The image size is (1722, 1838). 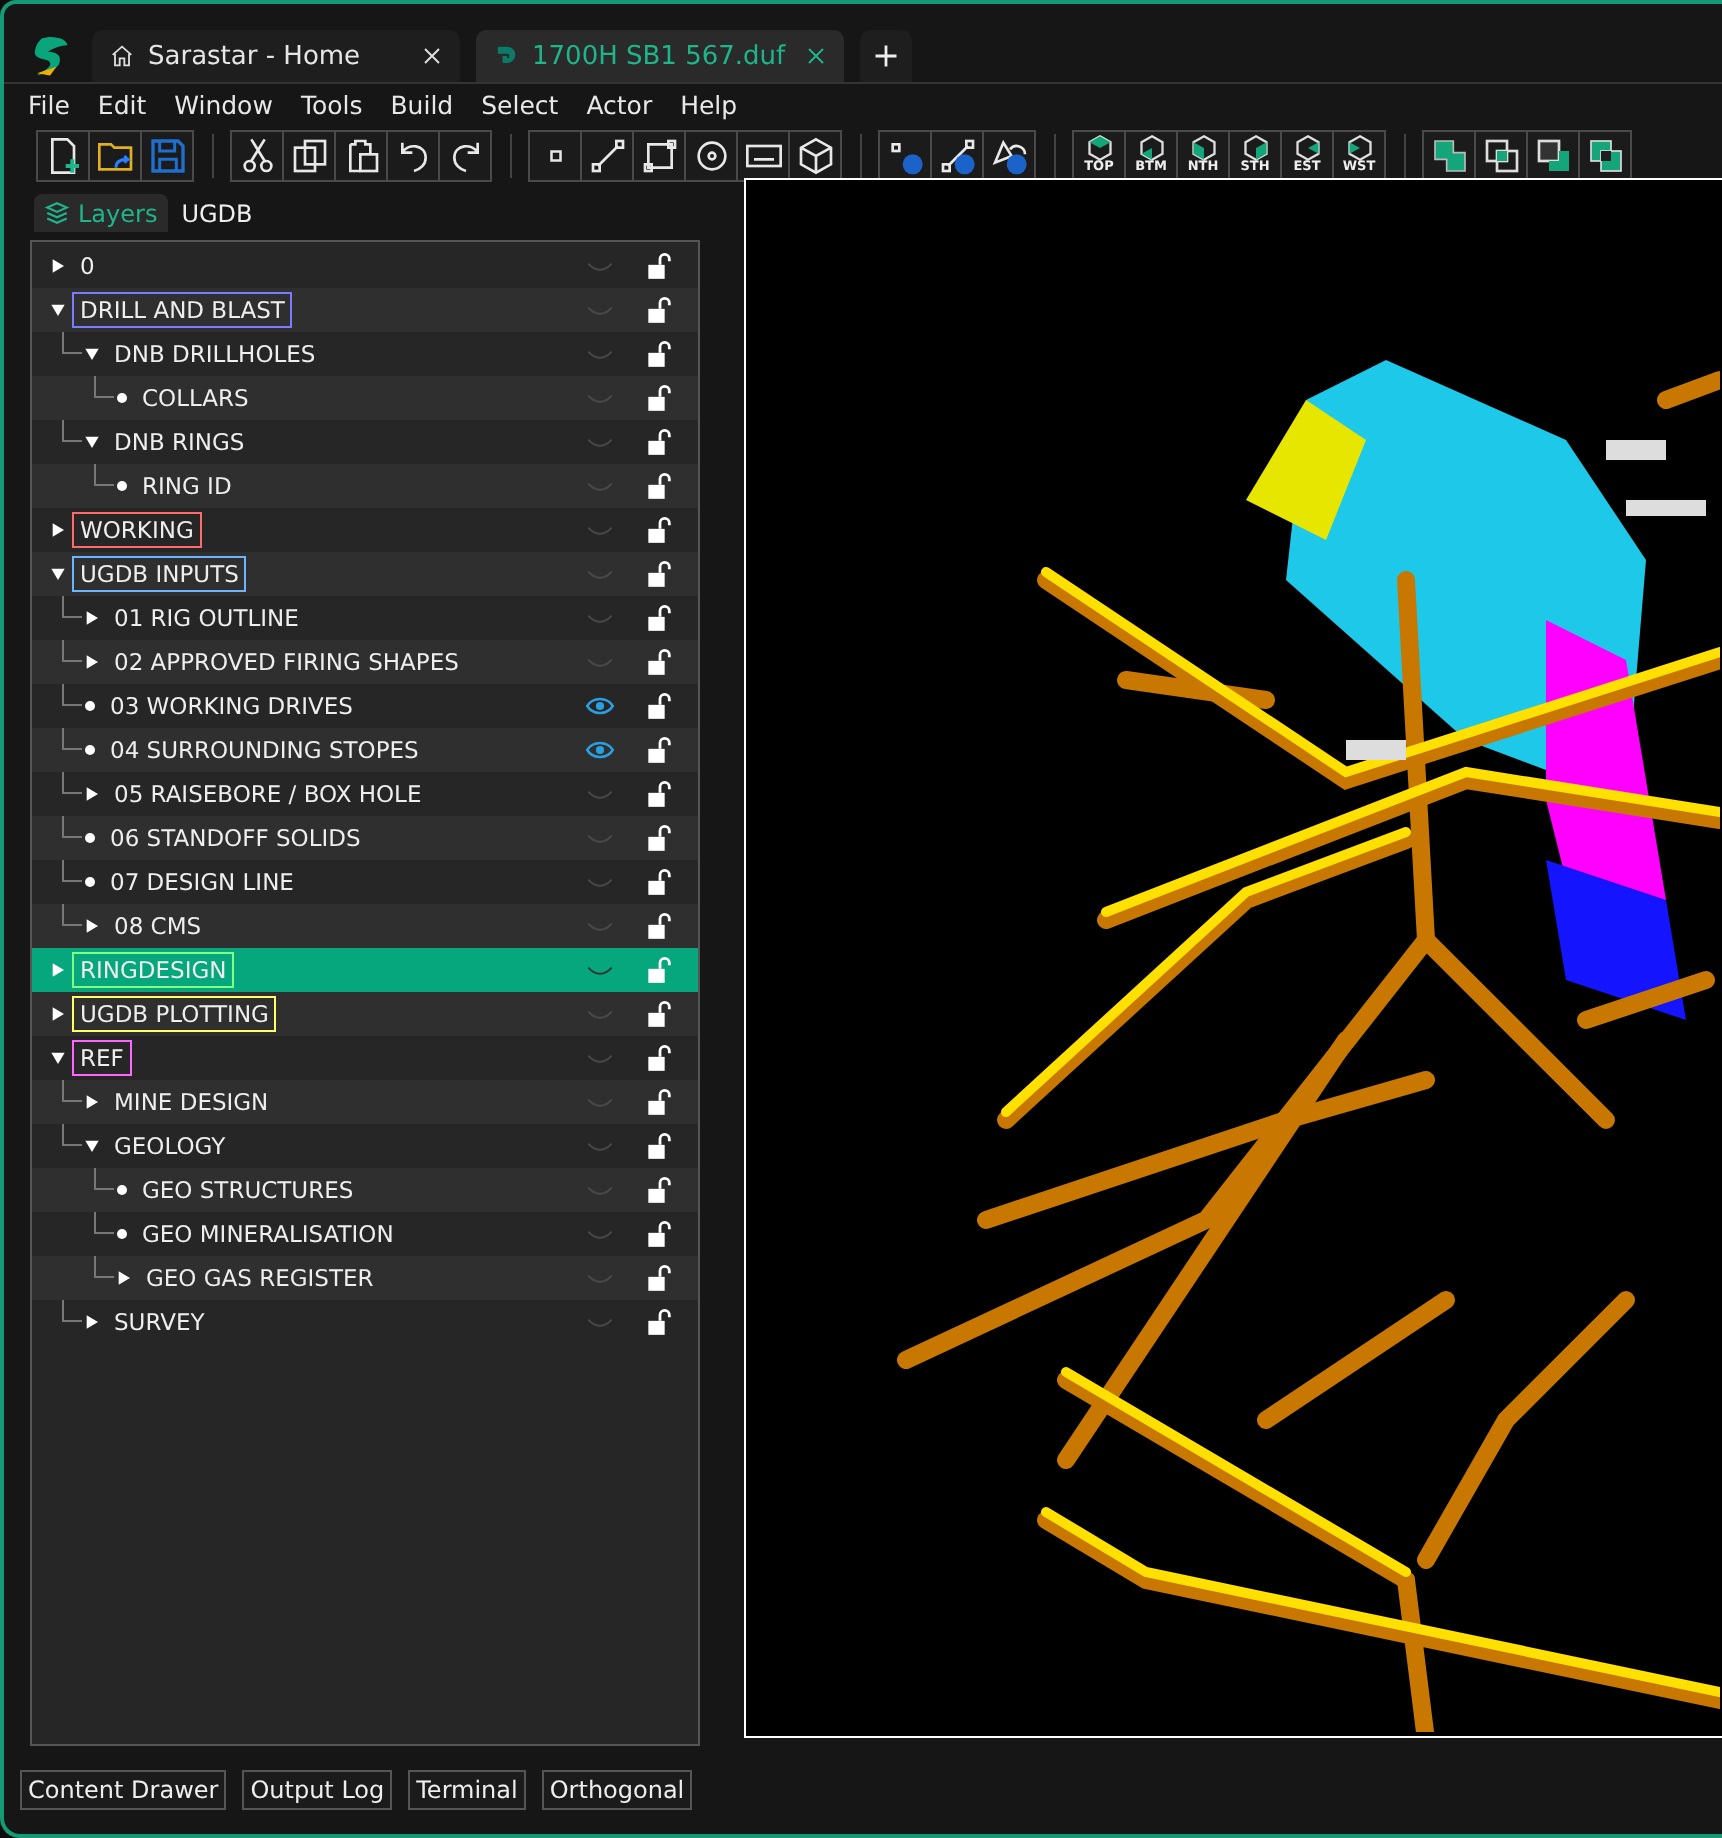 I want to click on document-tab: 1700H SB1 567.duf, so click(x=660, y=56).